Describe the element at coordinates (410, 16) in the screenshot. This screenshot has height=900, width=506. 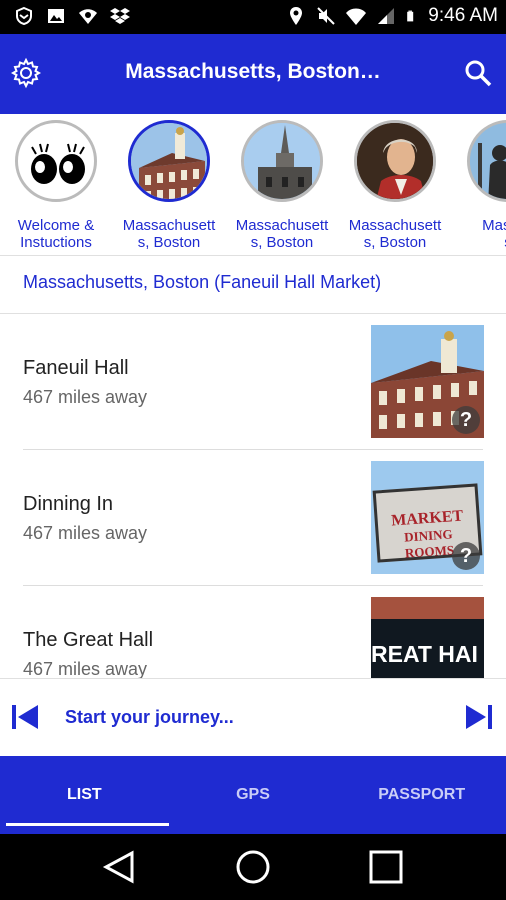
I see `battery-icon` at that location.